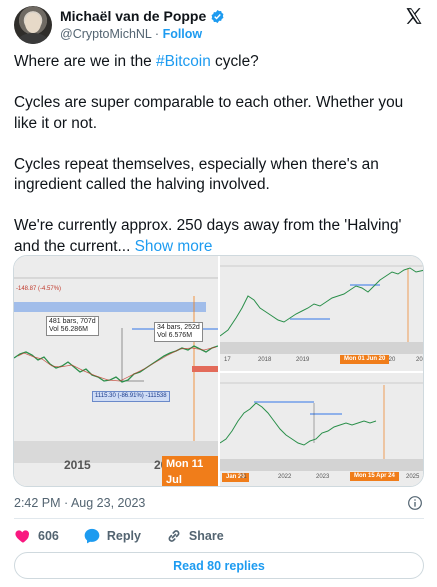 The width and height of the screenshot is (437, 587). I want to click on chart-bars-label-left: 481 bars, 707d Vol 56.286M, so click(72, 326).